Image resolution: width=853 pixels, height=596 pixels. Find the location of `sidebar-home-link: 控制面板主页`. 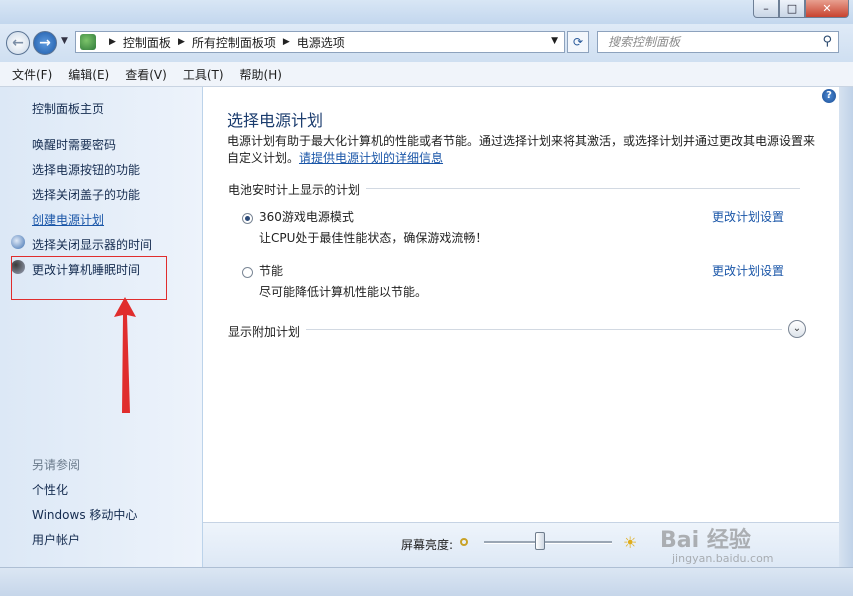

sidebar-home-link: 控制面板主页 is located at coordinates (68, 108).